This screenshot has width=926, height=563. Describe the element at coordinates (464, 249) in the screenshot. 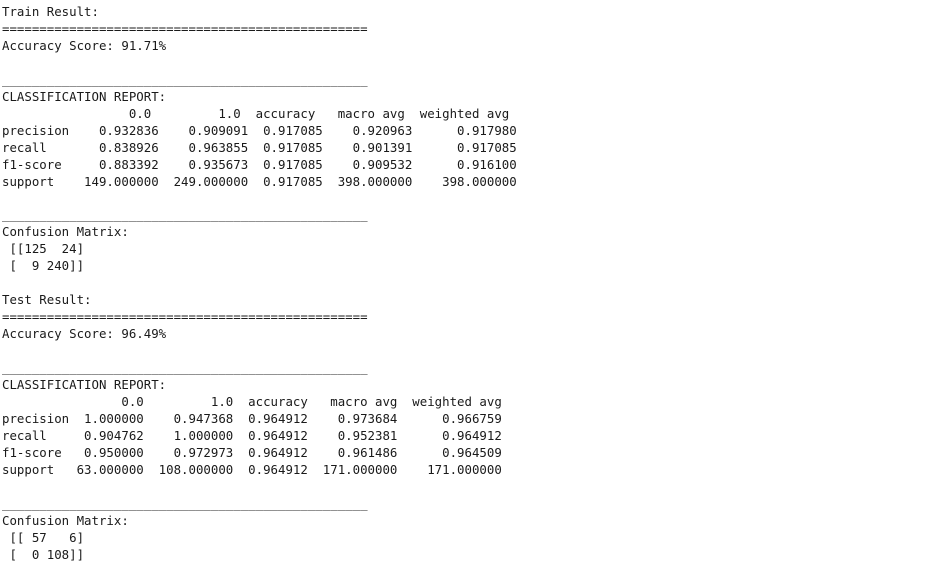

I see `train-confusion-matrix-row-0: [[125 24]` at that location.